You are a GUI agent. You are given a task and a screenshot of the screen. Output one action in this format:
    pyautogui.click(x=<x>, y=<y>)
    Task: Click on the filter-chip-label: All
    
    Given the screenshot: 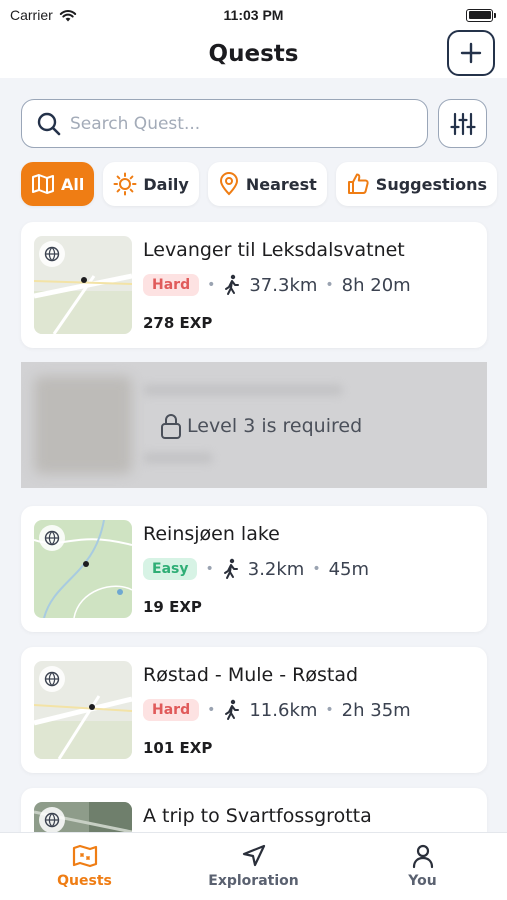 What is the action you would take?
    pyautogui.click(x=73, y=184)
    